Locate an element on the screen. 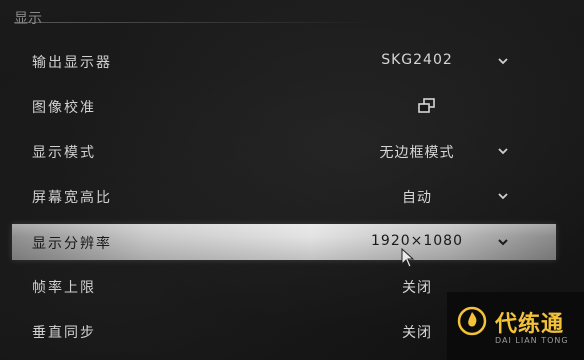 The width and height of the screenshot is (584, 360). setting-row-aspect-ratio: 屏幕宽高比 自动 is located at coordinates (284, 196).